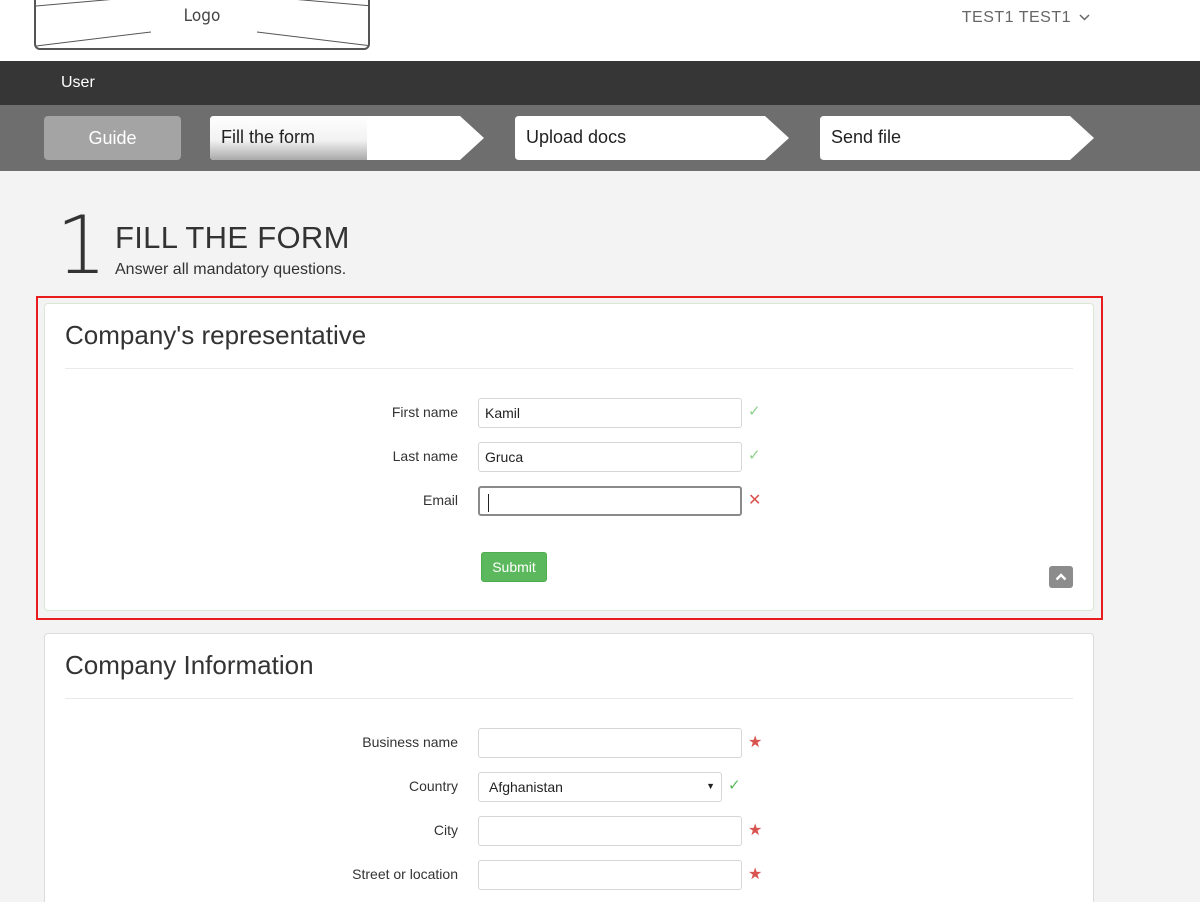 The image size is (1200, 902). What do you see at coordinates (526, 787) in the screenshot?
I see `country-selected-value: Afghanistan` at bounding box center [526, 787].